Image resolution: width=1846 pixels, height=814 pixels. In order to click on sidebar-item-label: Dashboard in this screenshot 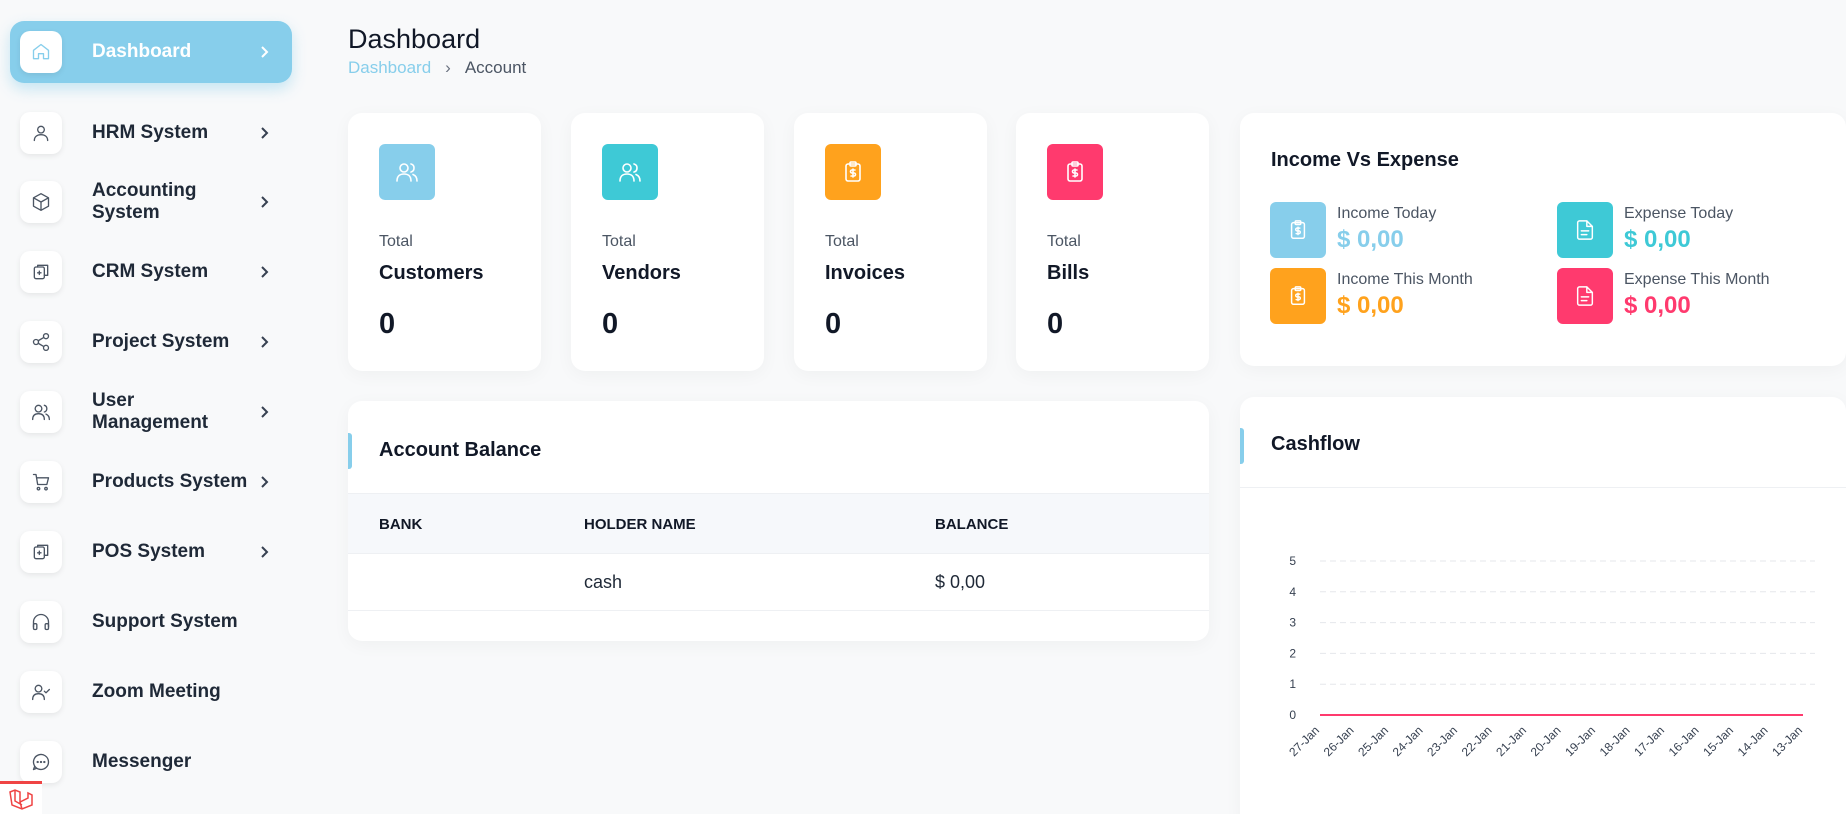, I will do `click(142, 51)`.